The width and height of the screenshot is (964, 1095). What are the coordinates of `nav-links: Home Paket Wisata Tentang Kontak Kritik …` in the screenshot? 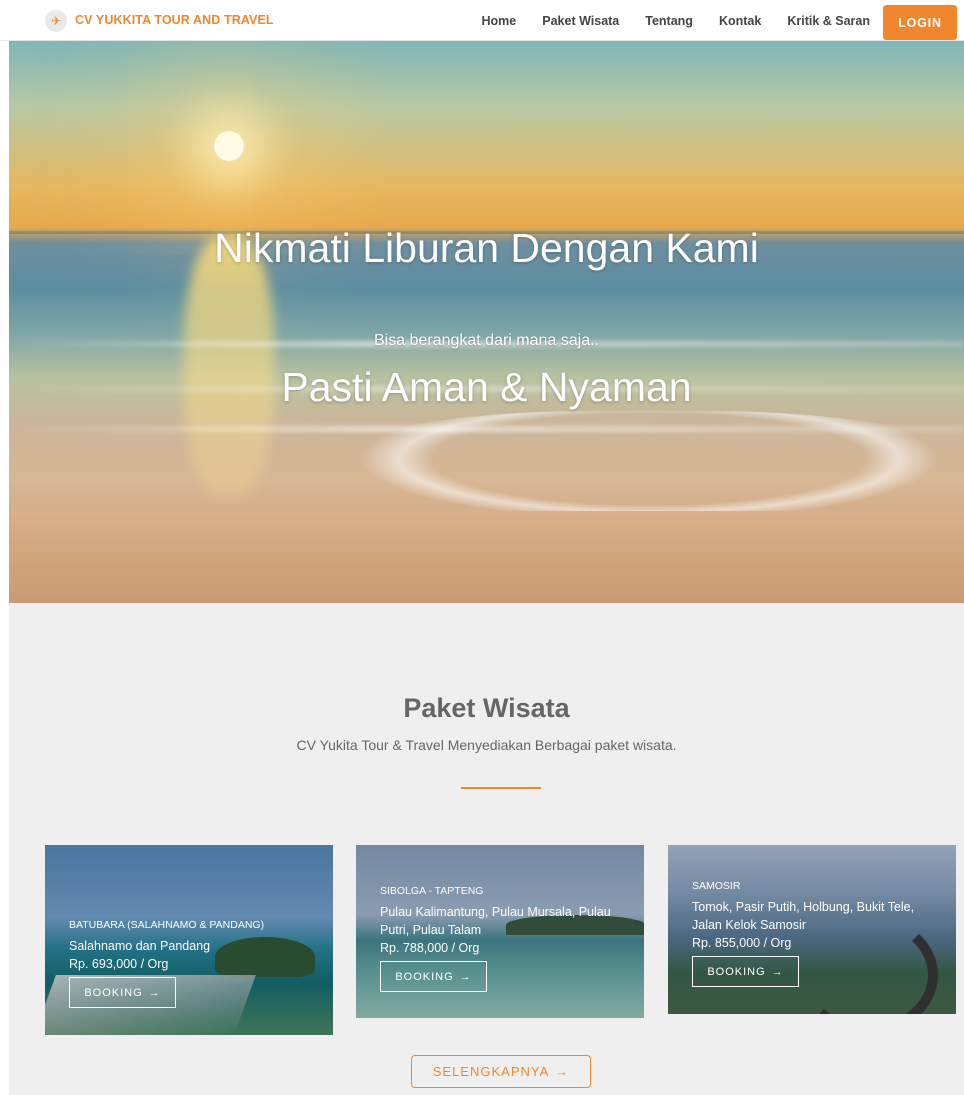 It's located at (676, 20).